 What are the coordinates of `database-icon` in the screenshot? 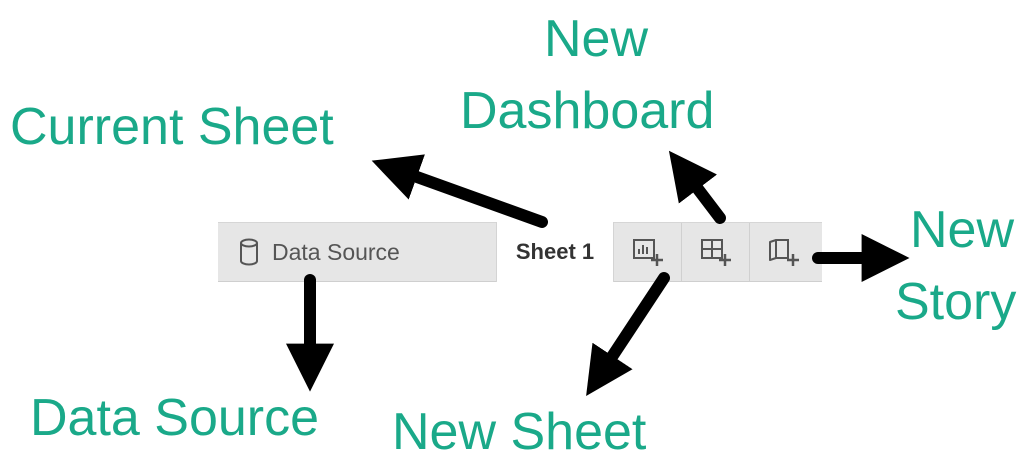 It's located at (249, 252).